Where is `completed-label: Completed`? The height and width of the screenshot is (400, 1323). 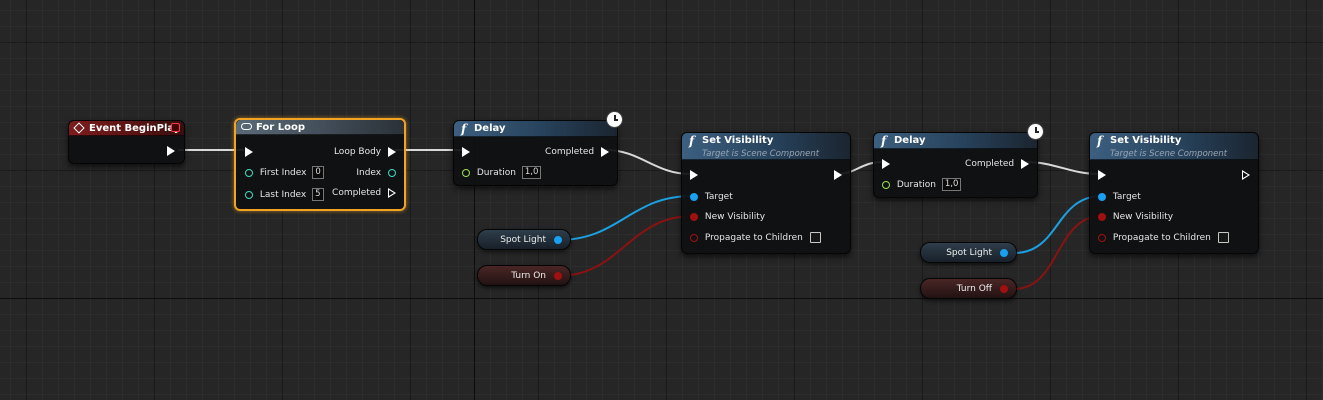 completed-label: Completed is located at coordinates (357, 193).